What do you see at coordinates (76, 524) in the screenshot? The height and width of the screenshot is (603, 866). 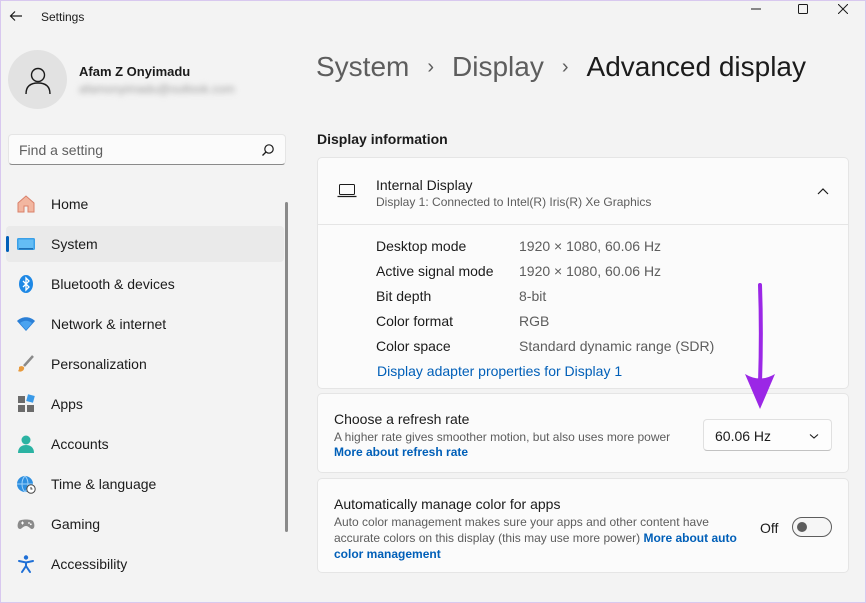 I see `sidebar-item-label: Gaming` at bounding box center [76, 524].